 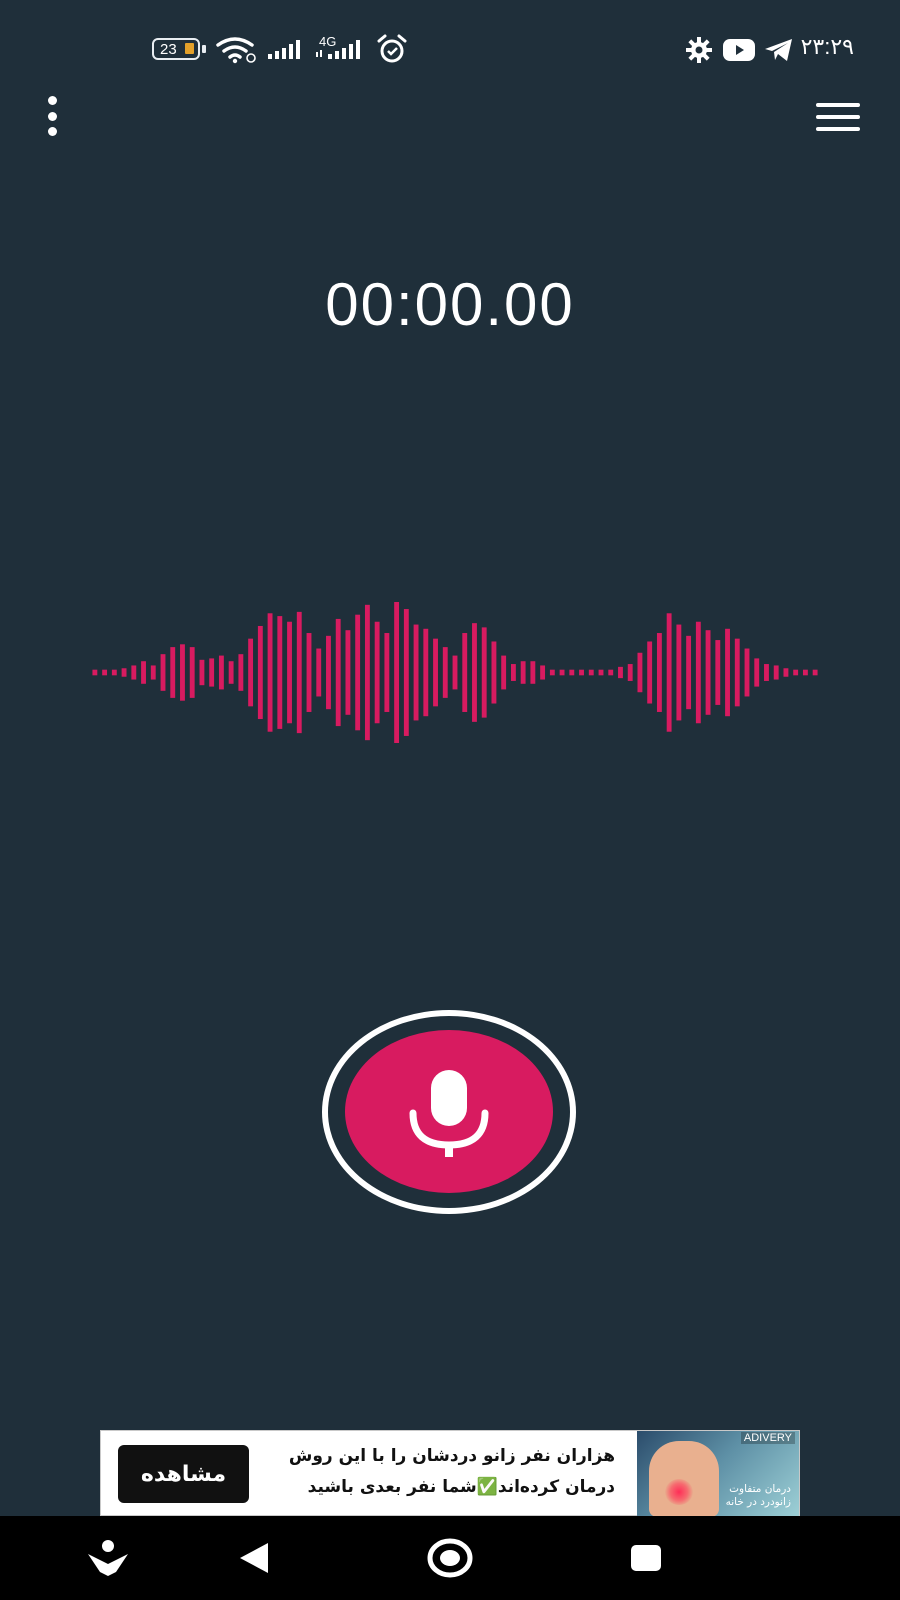 What do you see at coordinates (646, 1558) in the screenshot?
I see `recents-icon` at bounding box center [646, 1558].